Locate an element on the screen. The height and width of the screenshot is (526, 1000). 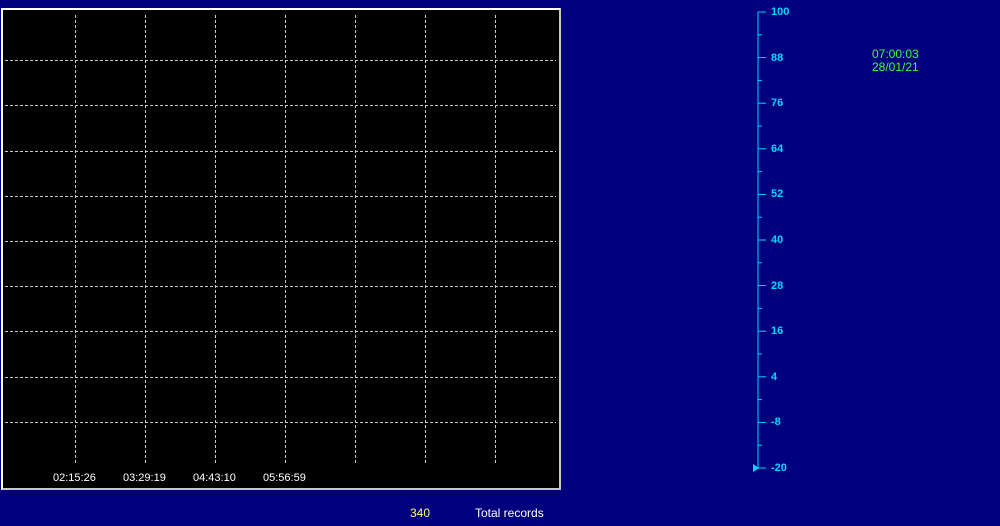
clock-date: 28/01/21 is located at coordinates (895, 67).